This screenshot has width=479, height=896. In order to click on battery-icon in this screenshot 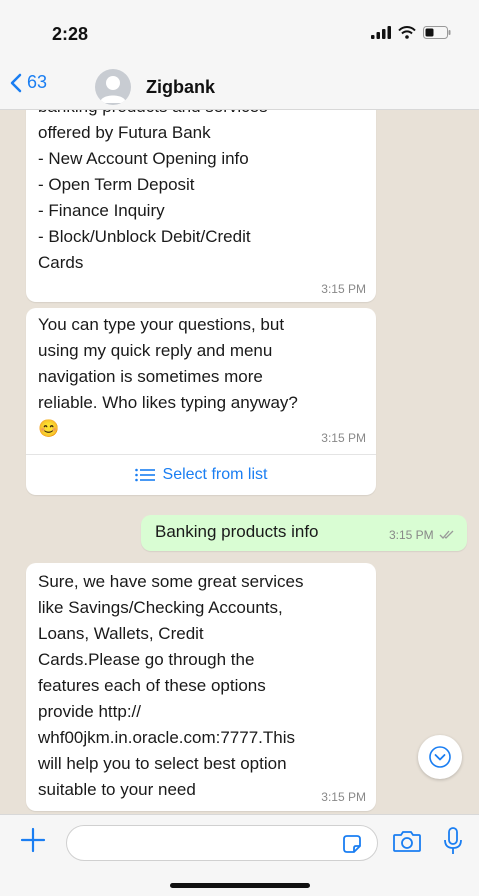, I will do `click(437, 32)`.